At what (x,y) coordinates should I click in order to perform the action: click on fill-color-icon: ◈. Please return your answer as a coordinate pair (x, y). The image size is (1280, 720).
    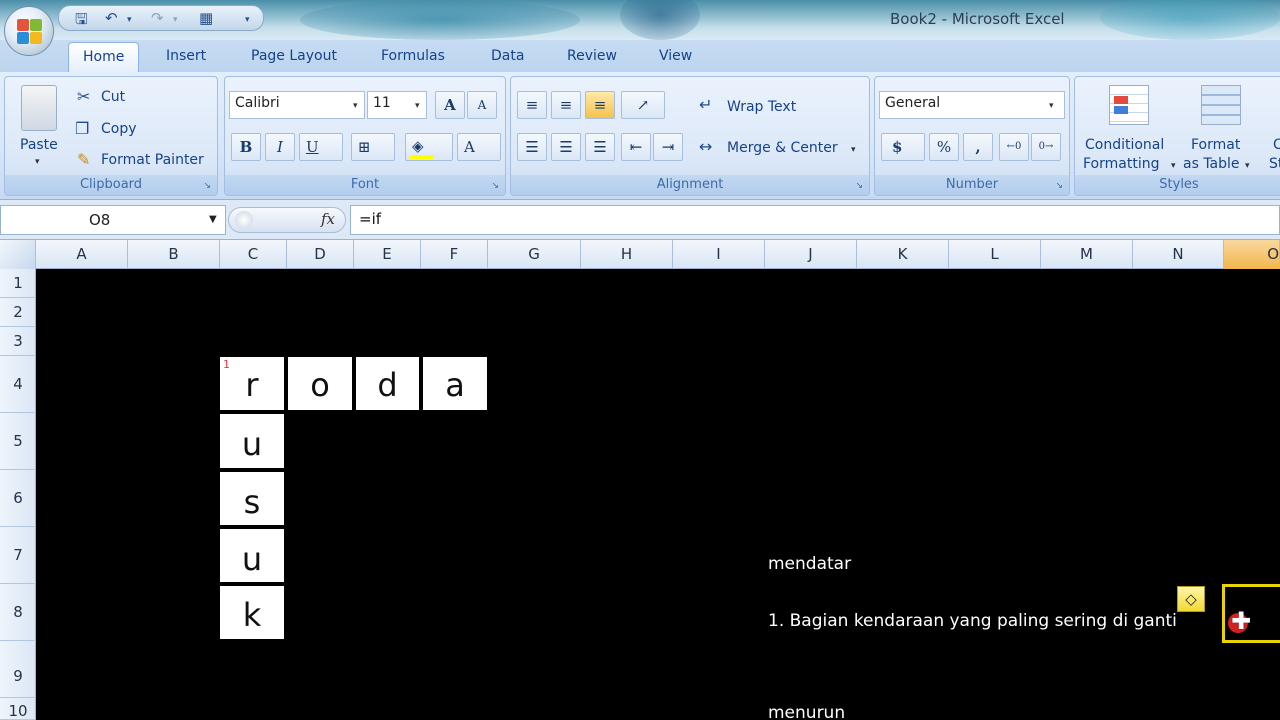
    Looking at the image, I should click on (429, 147).